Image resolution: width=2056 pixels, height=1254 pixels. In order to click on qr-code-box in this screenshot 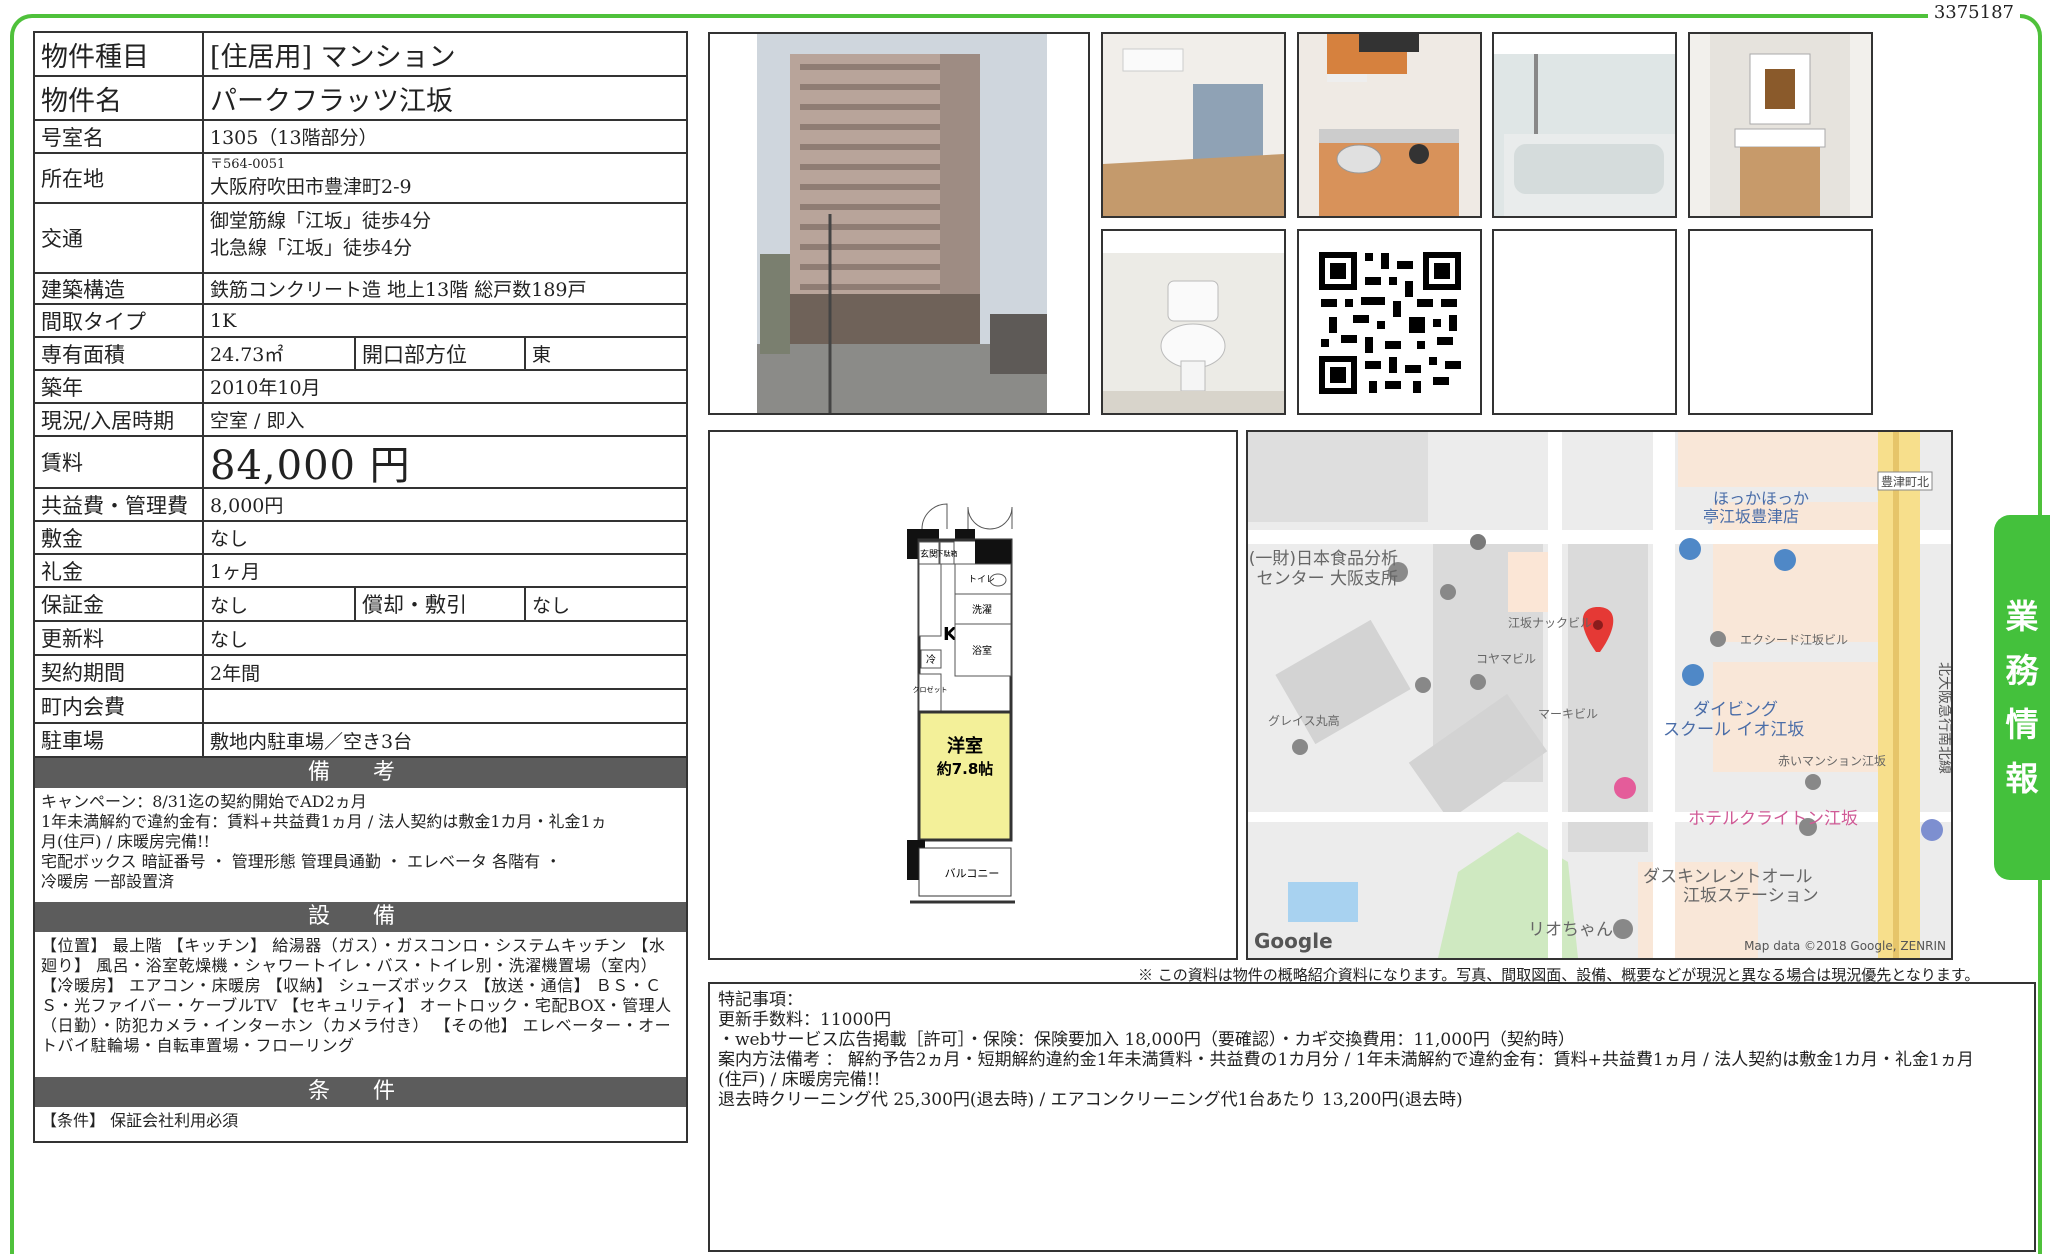, I will do `click(1389, 322)`.